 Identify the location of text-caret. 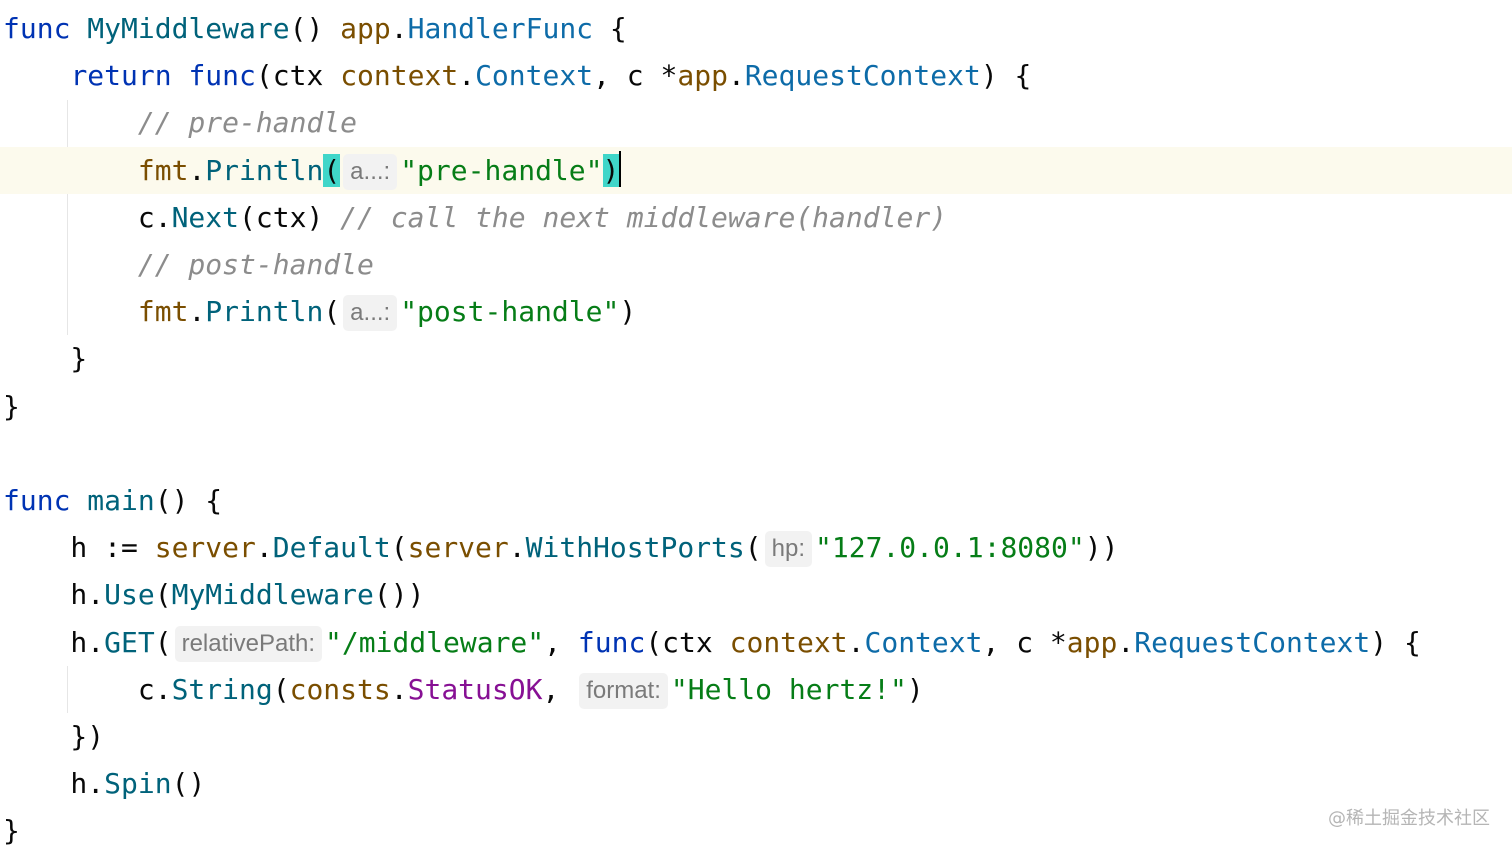
(620, 168).